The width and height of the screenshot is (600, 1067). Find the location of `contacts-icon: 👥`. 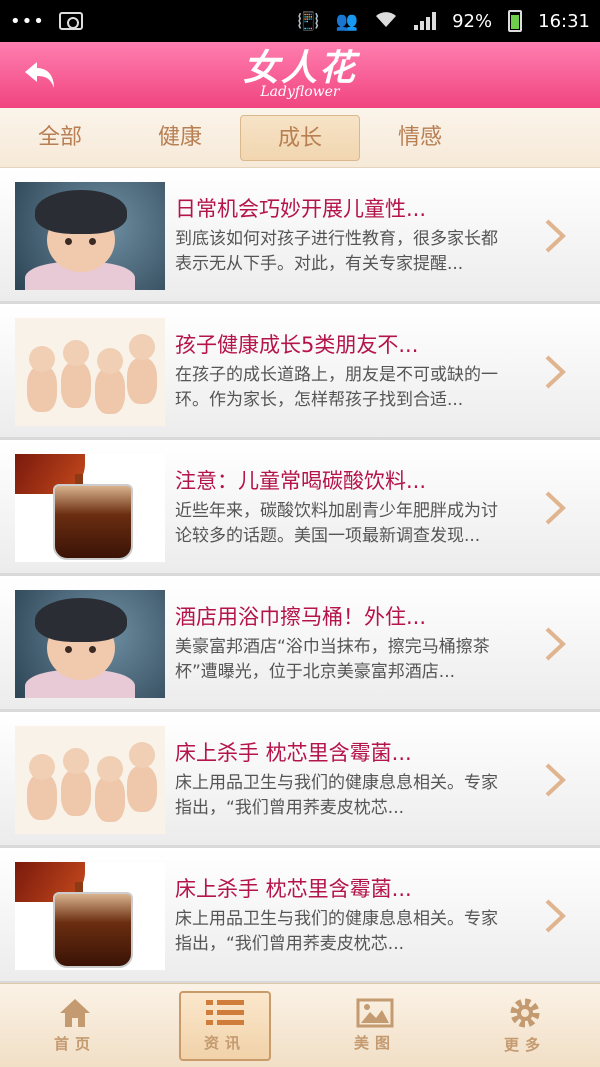

contacts-icon: 👥 is located at coordinates (347, 21).